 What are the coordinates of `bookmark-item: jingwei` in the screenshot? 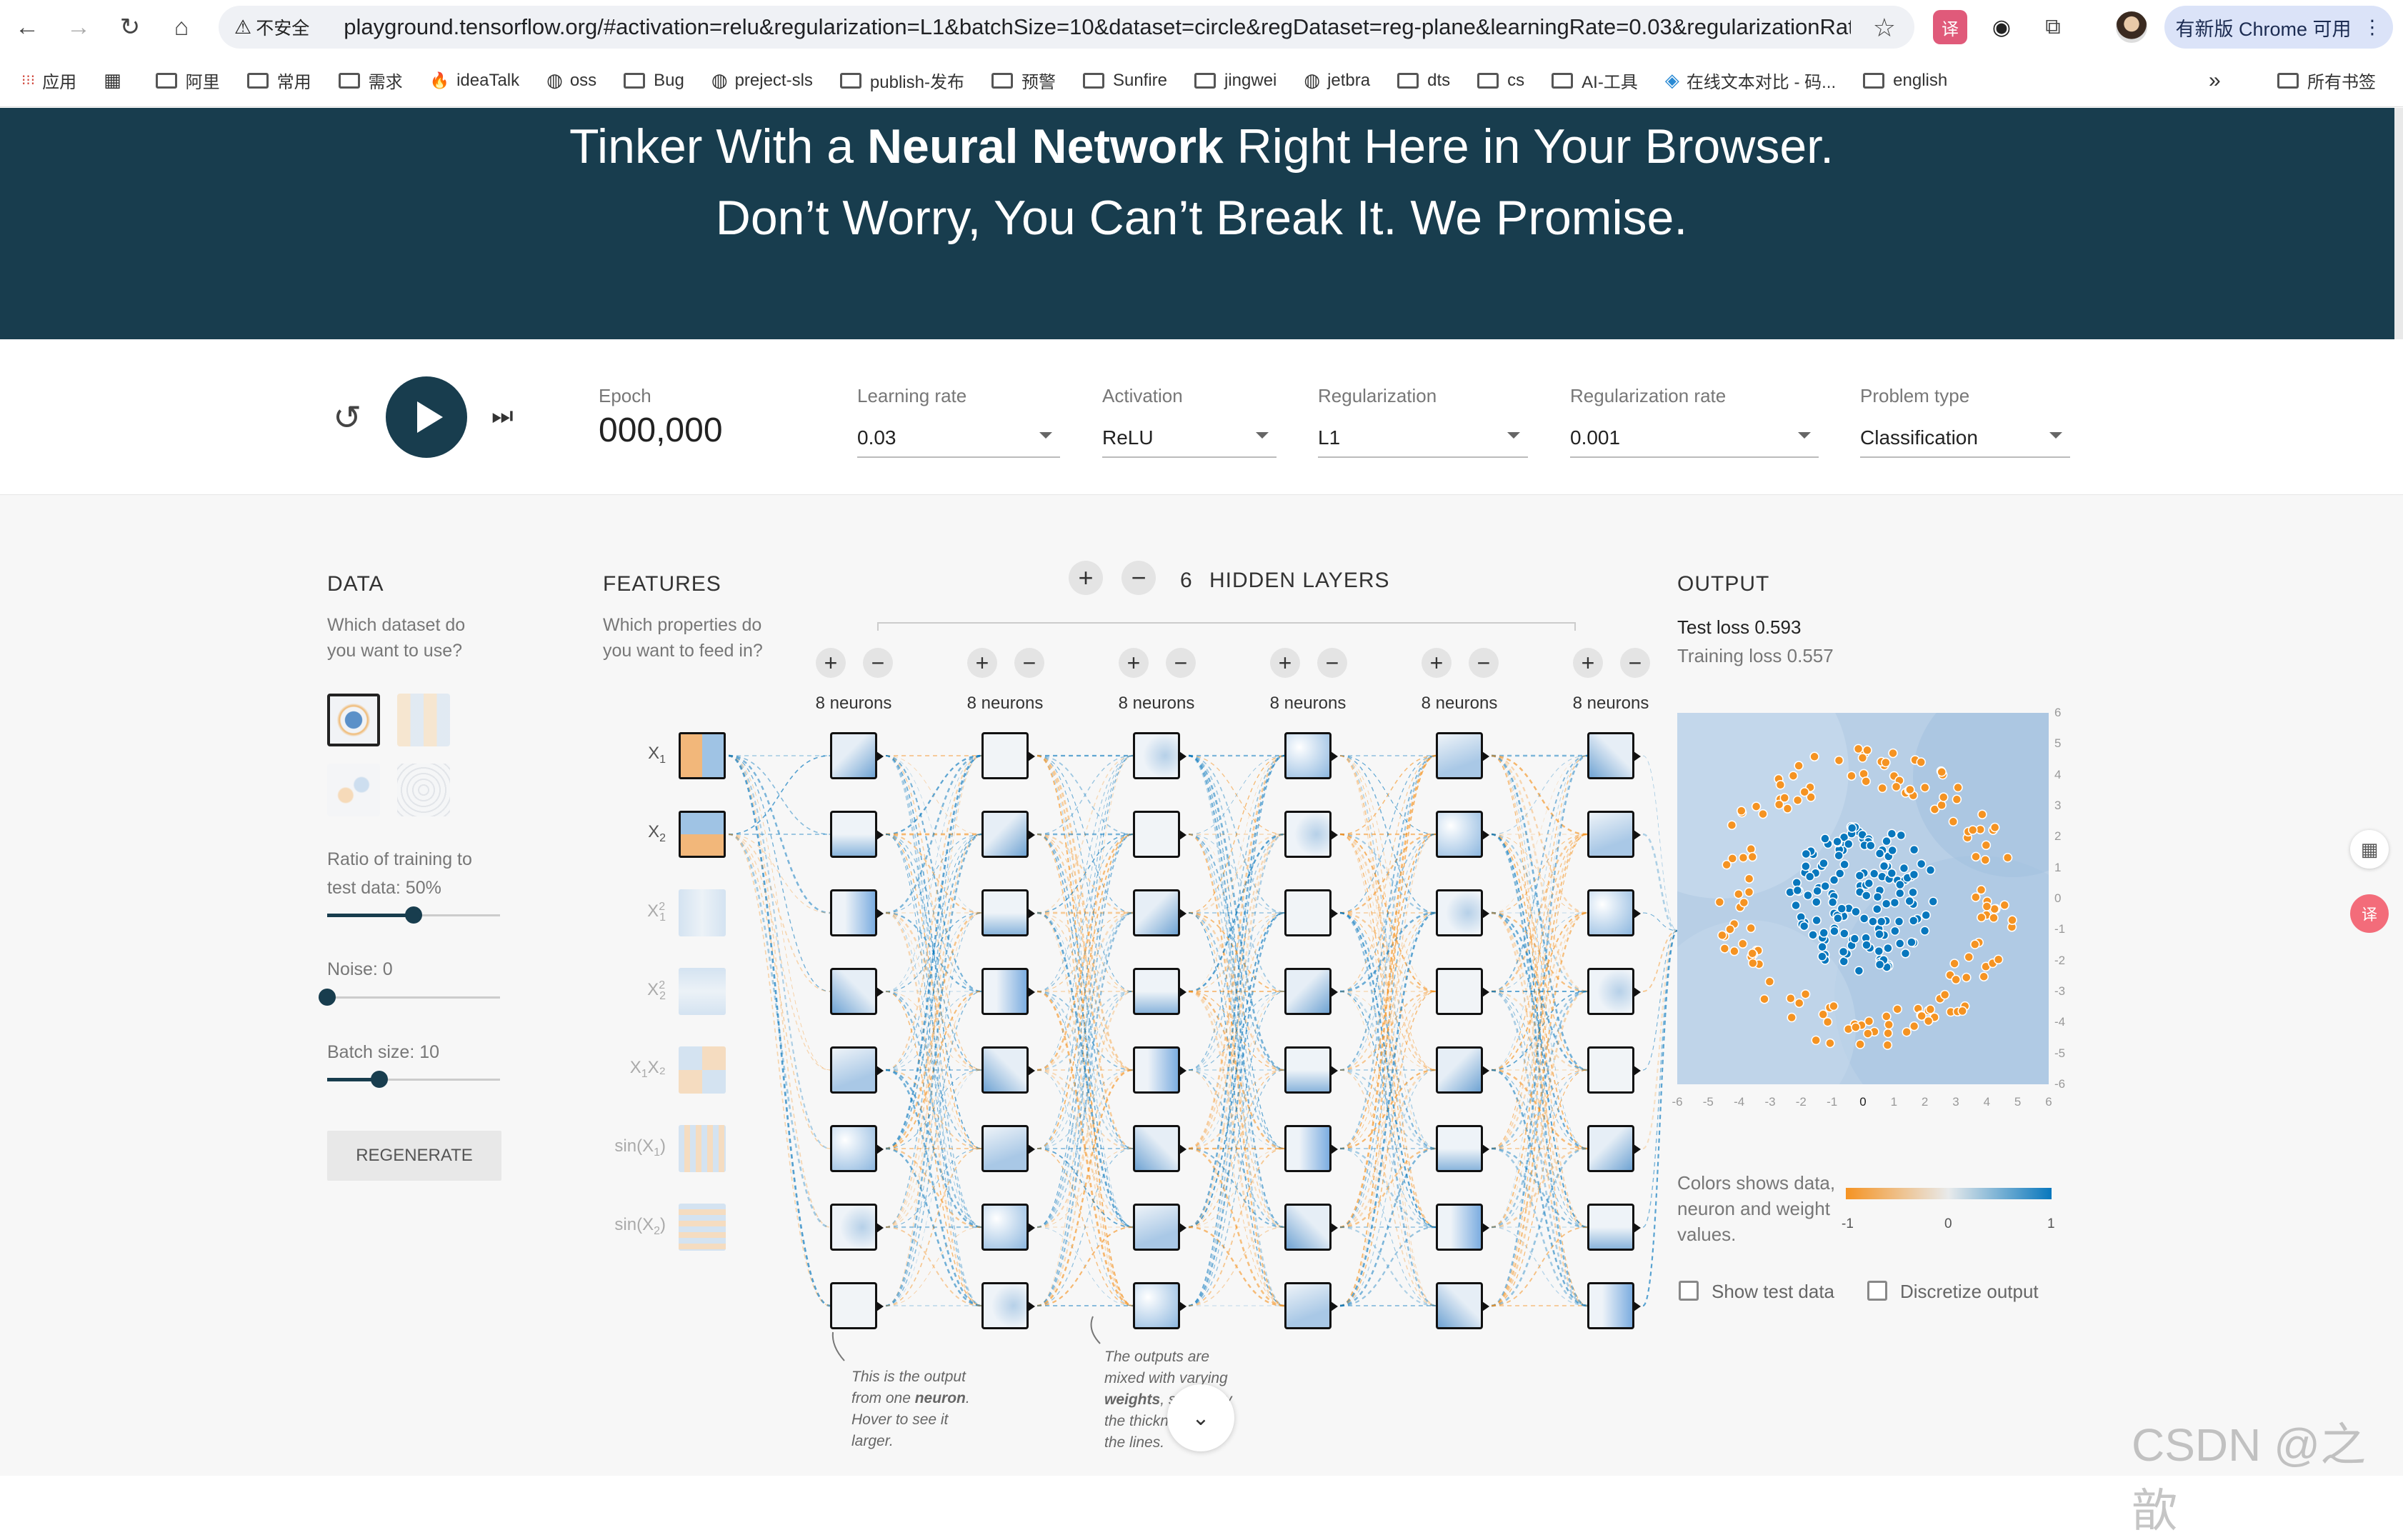 It's located at (1235, 81).